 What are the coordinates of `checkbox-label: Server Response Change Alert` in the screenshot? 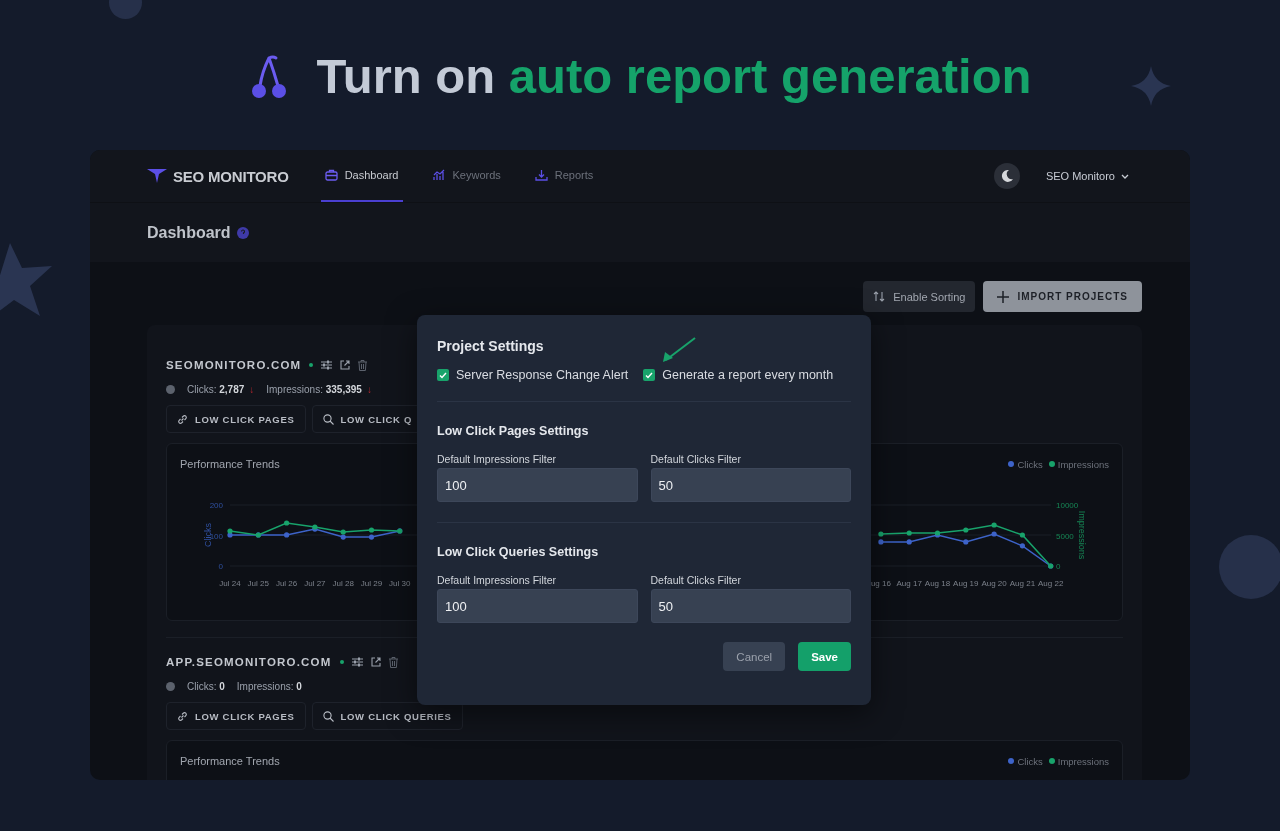 It's located at (542, 375).